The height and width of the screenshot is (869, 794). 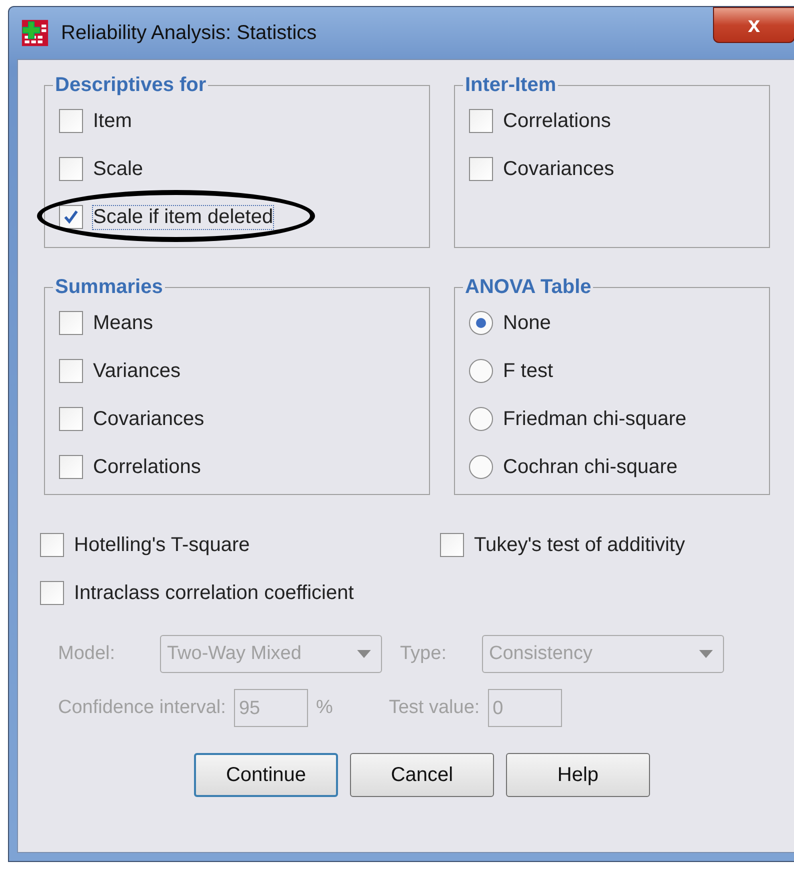 I want to click on field-label: Confidence interval:, so click(x=142, y=708).